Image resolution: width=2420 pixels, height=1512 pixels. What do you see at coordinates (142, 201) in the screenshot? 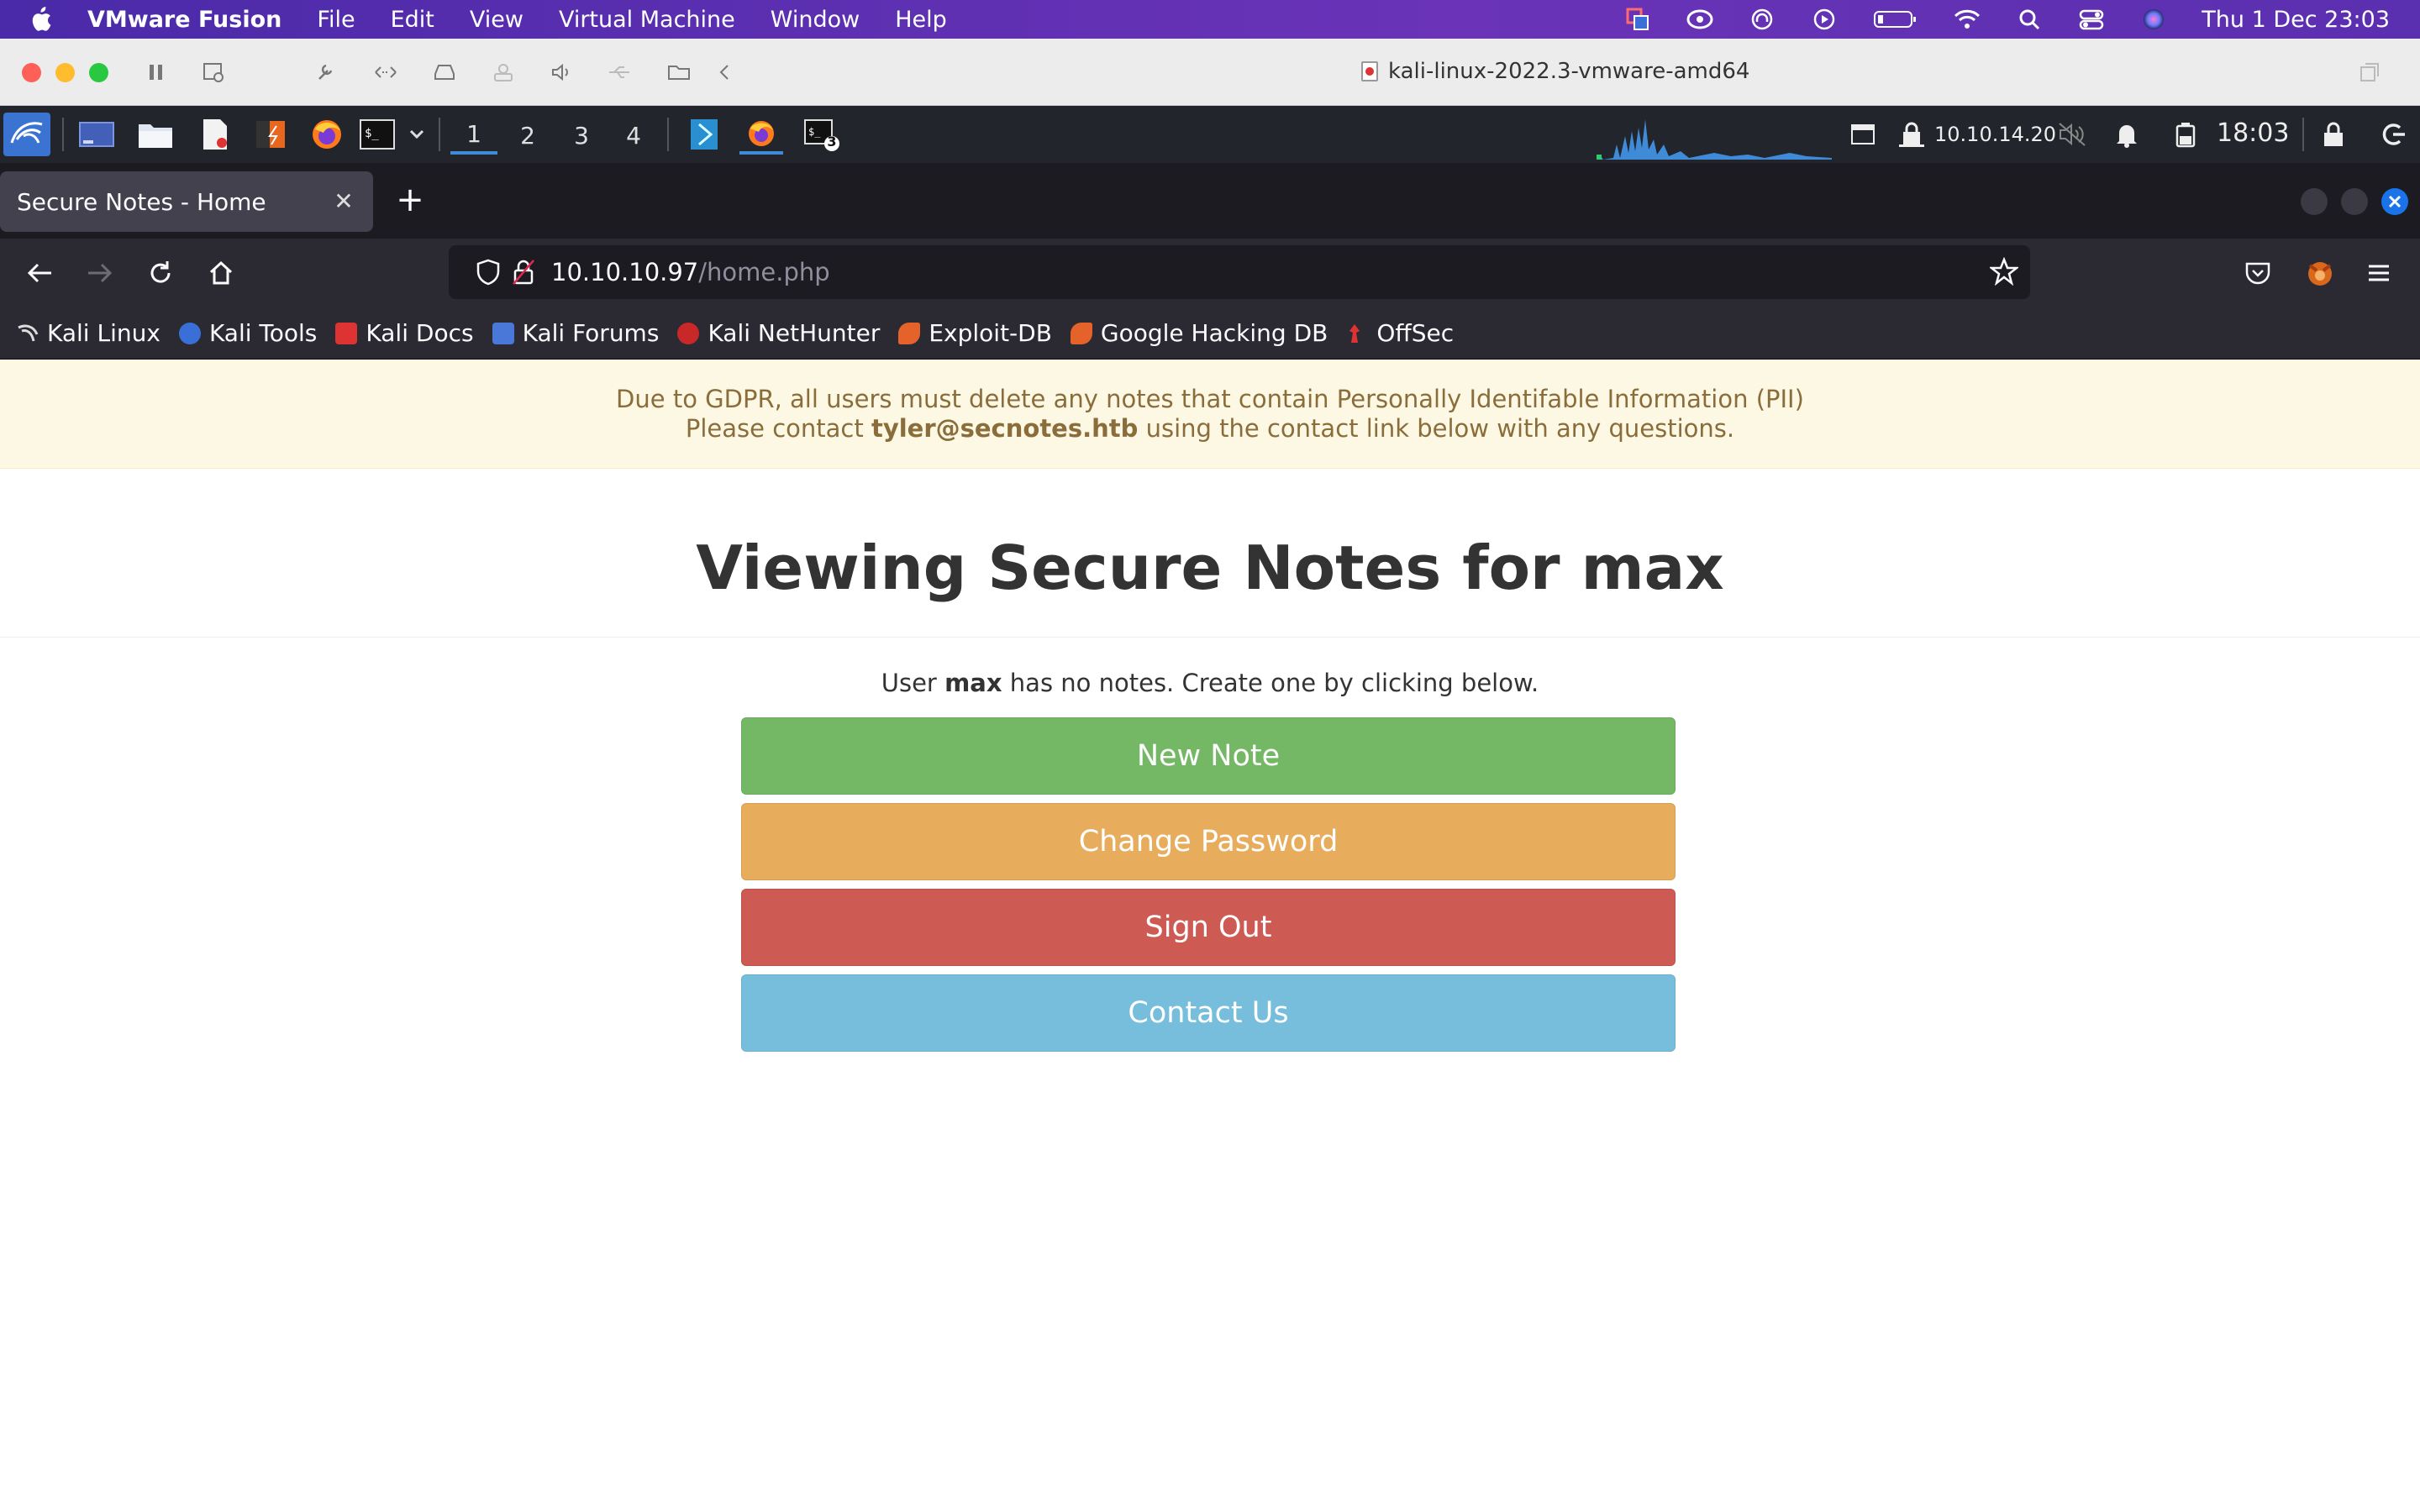
I see `tab-title: Secure Notes - Home` at bounding box center [142, 201].